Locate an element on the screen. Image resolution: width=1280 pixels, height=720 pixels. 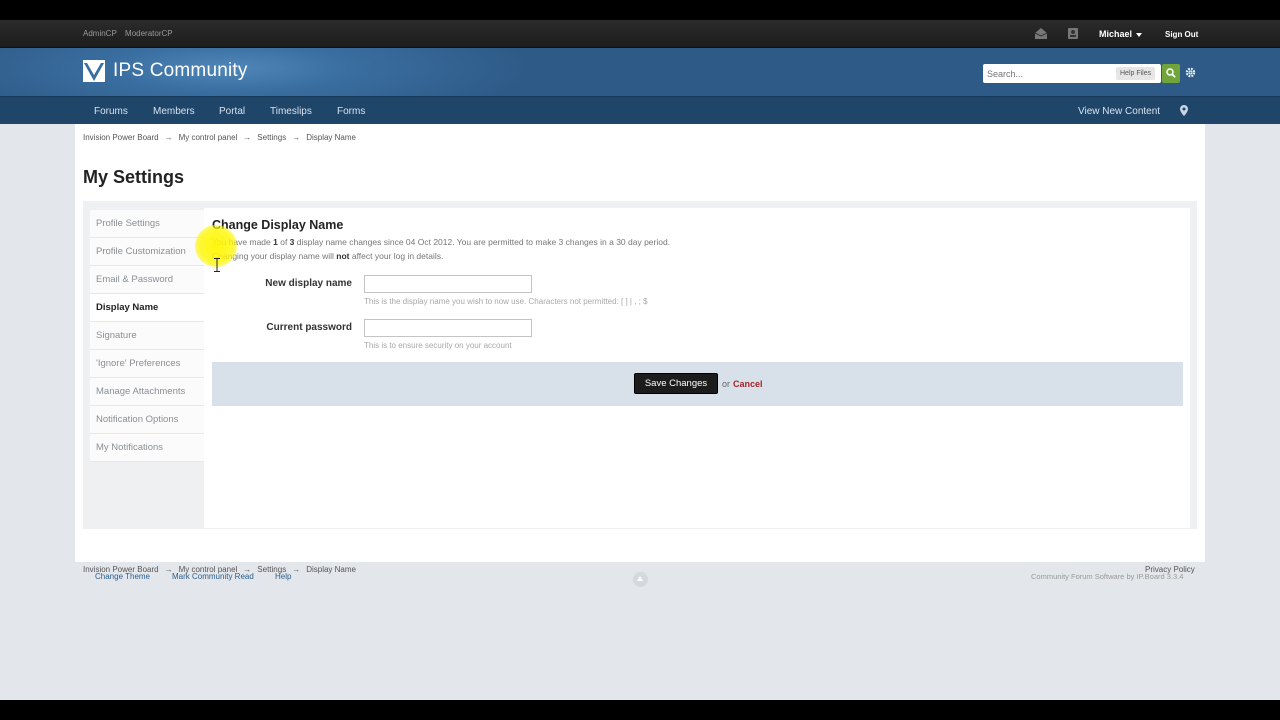
search-input is located at coordinates (1047, 73).